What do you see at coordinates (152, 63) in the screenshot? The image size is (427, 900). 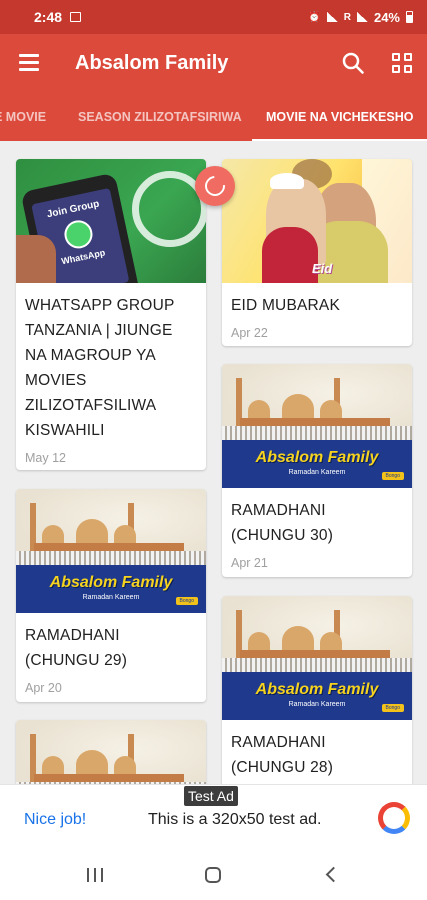 I see `app-title: Absalom Family` at bounding box center [152, 63].